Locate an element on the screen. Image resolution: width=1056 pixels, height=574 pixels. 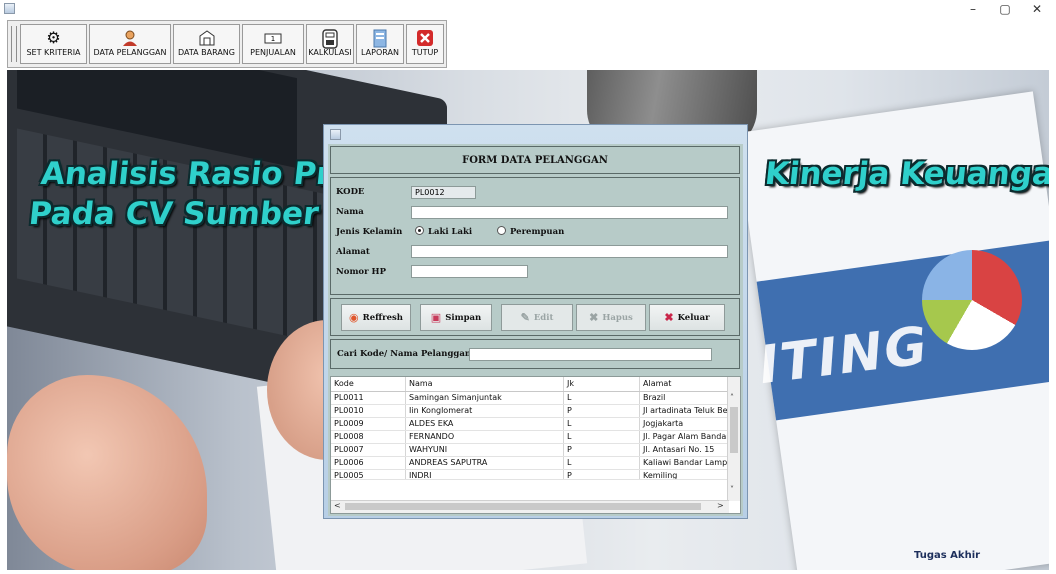
column-header-jk: Jk is located at coordinates (602, 384).